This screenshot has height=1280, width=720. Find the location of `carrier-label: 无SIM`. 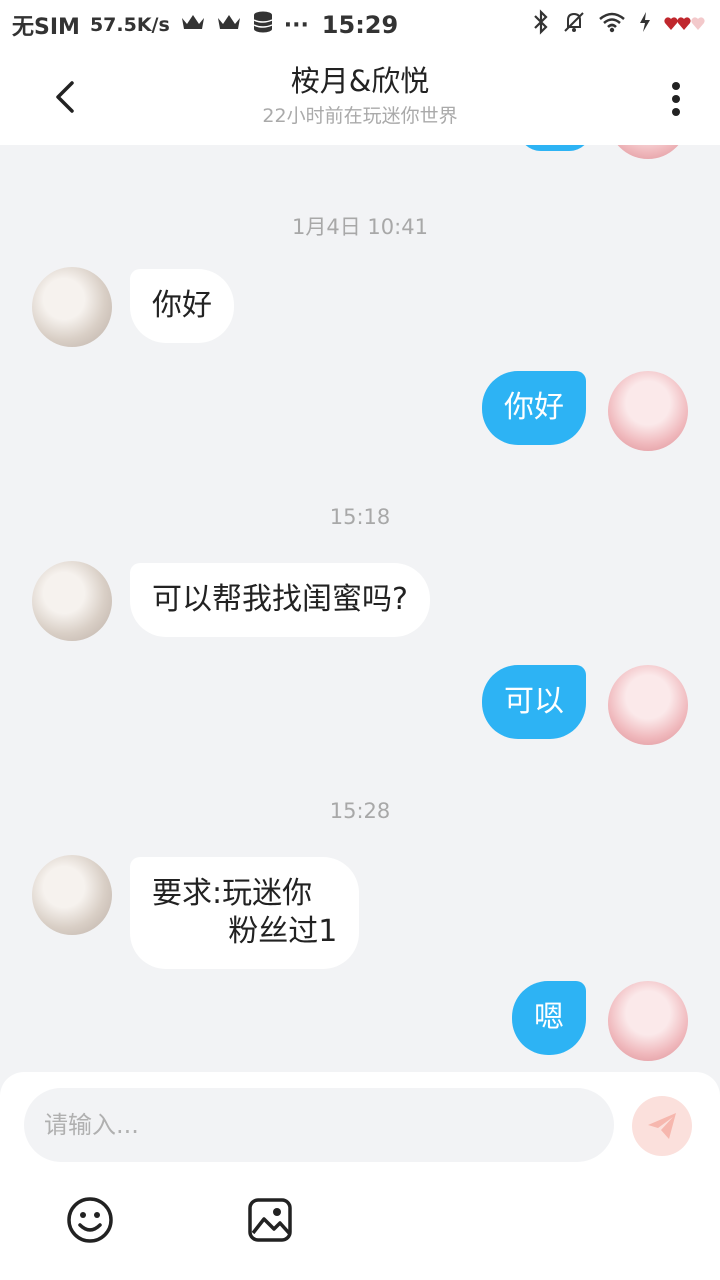

carrier-label: 无SIM is located at coordinates (46, 27).